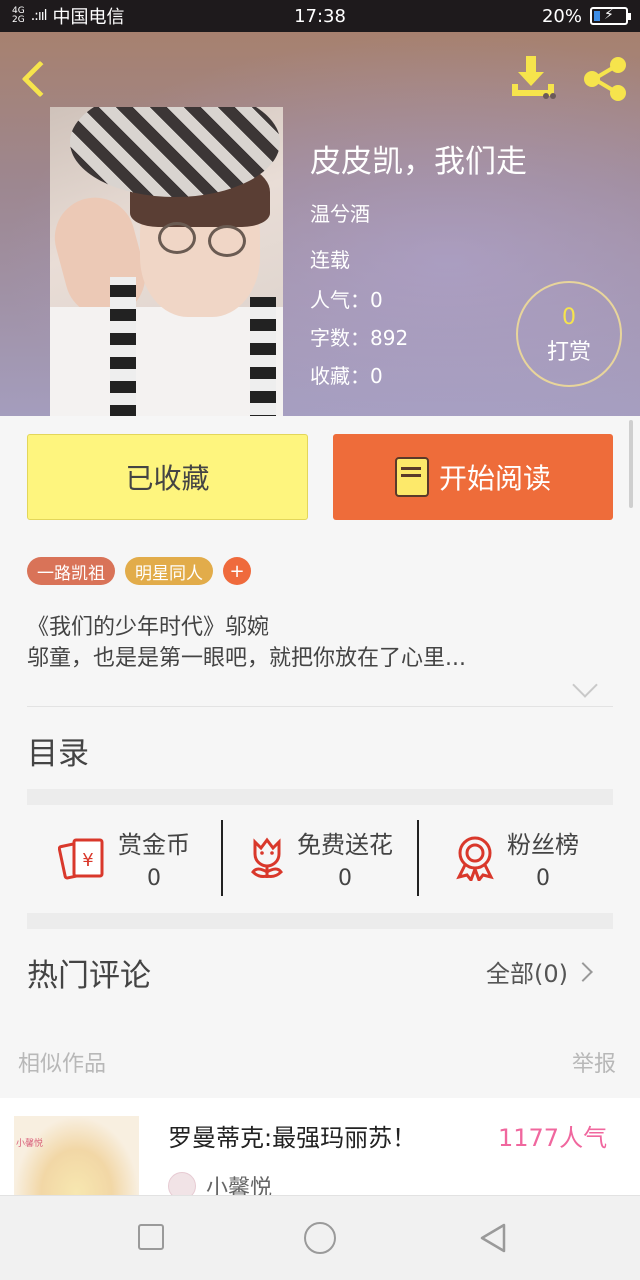  What do you see at coordinates (18, 20) in the screenshot?
I see `network-type-bottom: 2G` at bounding box center [18, 20].